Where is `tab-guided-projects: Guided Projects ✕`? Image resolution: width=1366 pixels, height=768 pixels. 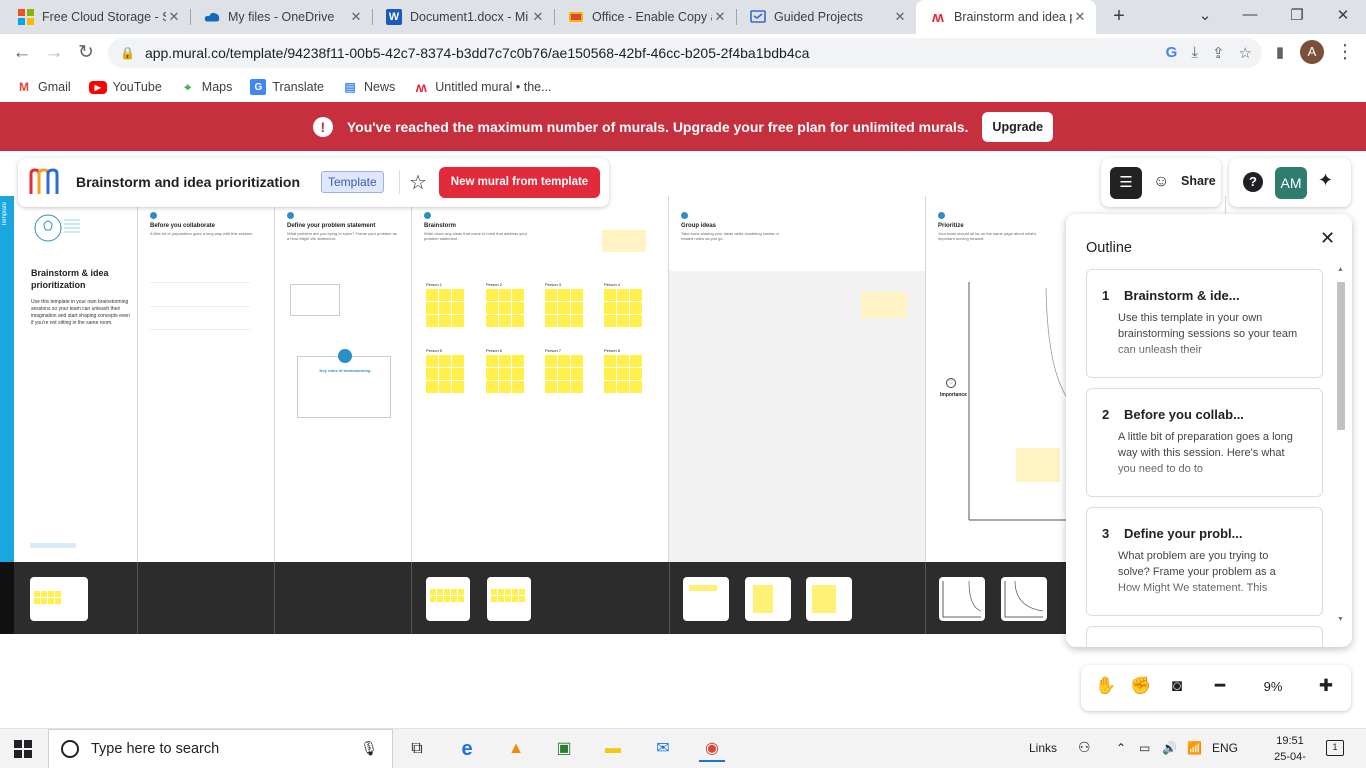 tab-guided-projects: Guided Projects ✕ is located at coordinates (826, 17).